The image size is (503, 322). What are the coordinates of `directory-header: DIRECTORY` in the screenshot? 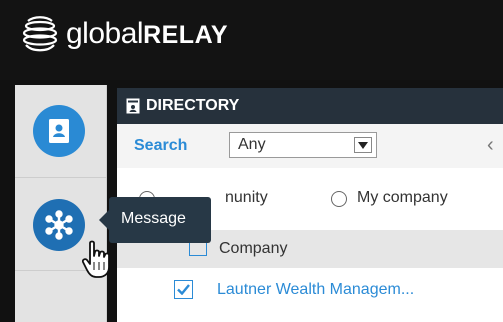 It's located at (310, 106).